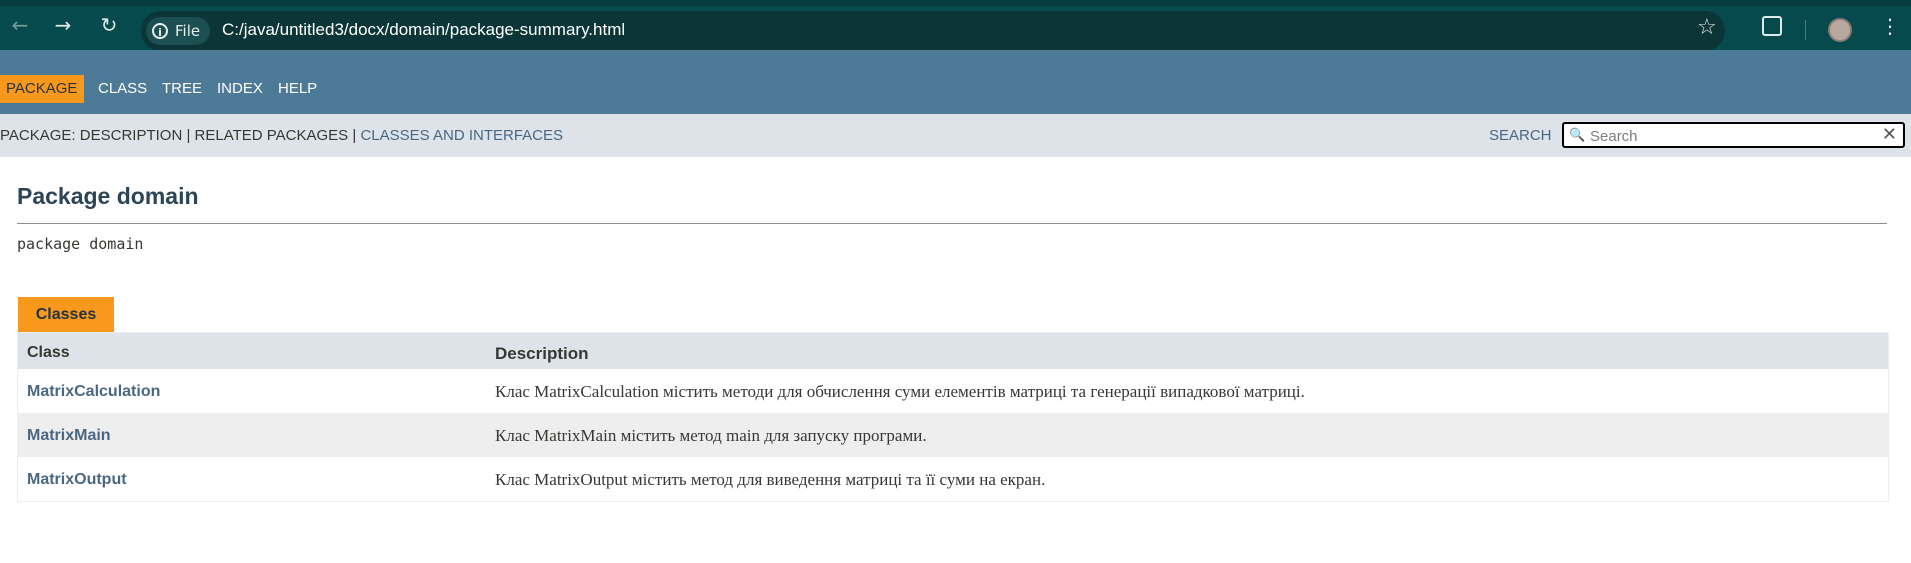 This screenshot has width=1911, height=563. I want to click on column-header-description: Description, so click(542, 353).